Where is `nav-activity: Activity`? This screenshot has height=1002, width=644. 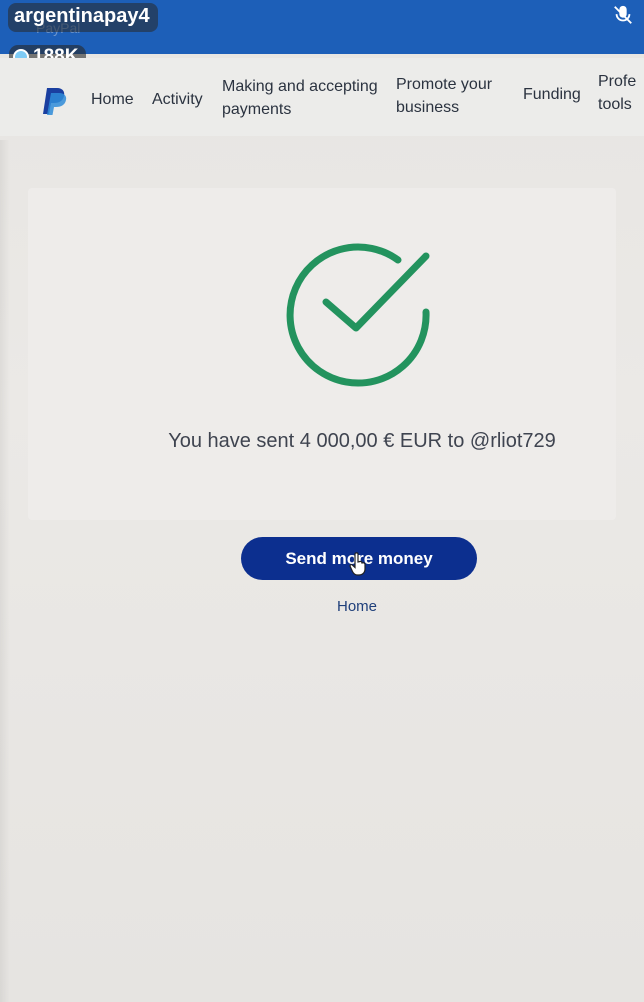 nav-activity: Activity is located at coordinates (177, 99).